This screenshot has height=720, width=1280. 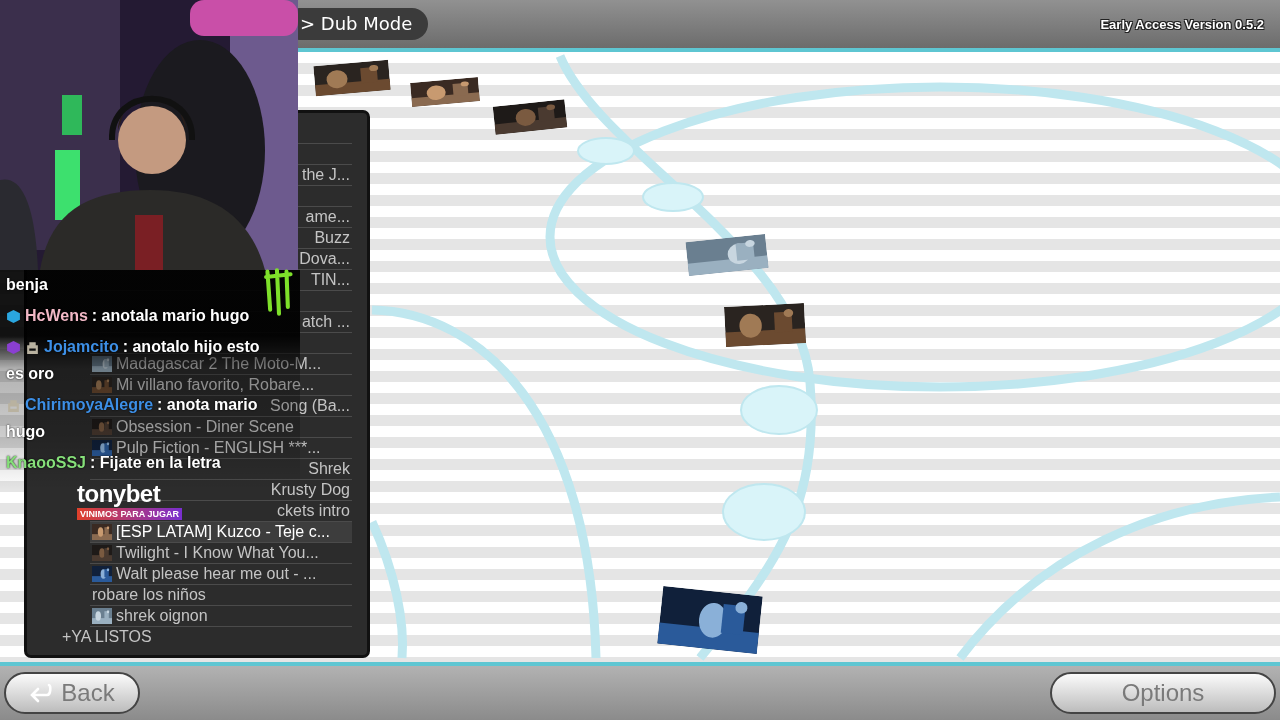 I want to click on chat-message: es oro, so click(x=30, y=374).